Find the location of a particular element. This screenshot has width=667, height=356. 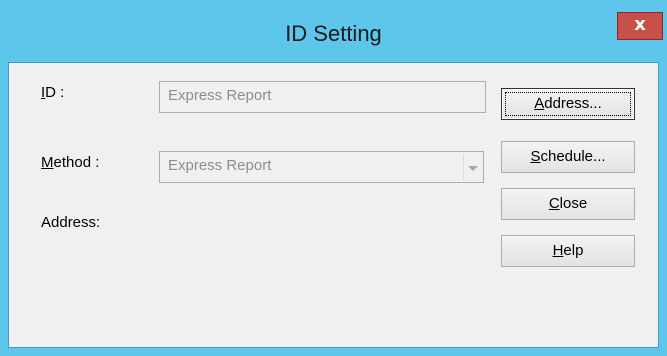

method-label-accelerator: M is located at coordinates (47, 162).